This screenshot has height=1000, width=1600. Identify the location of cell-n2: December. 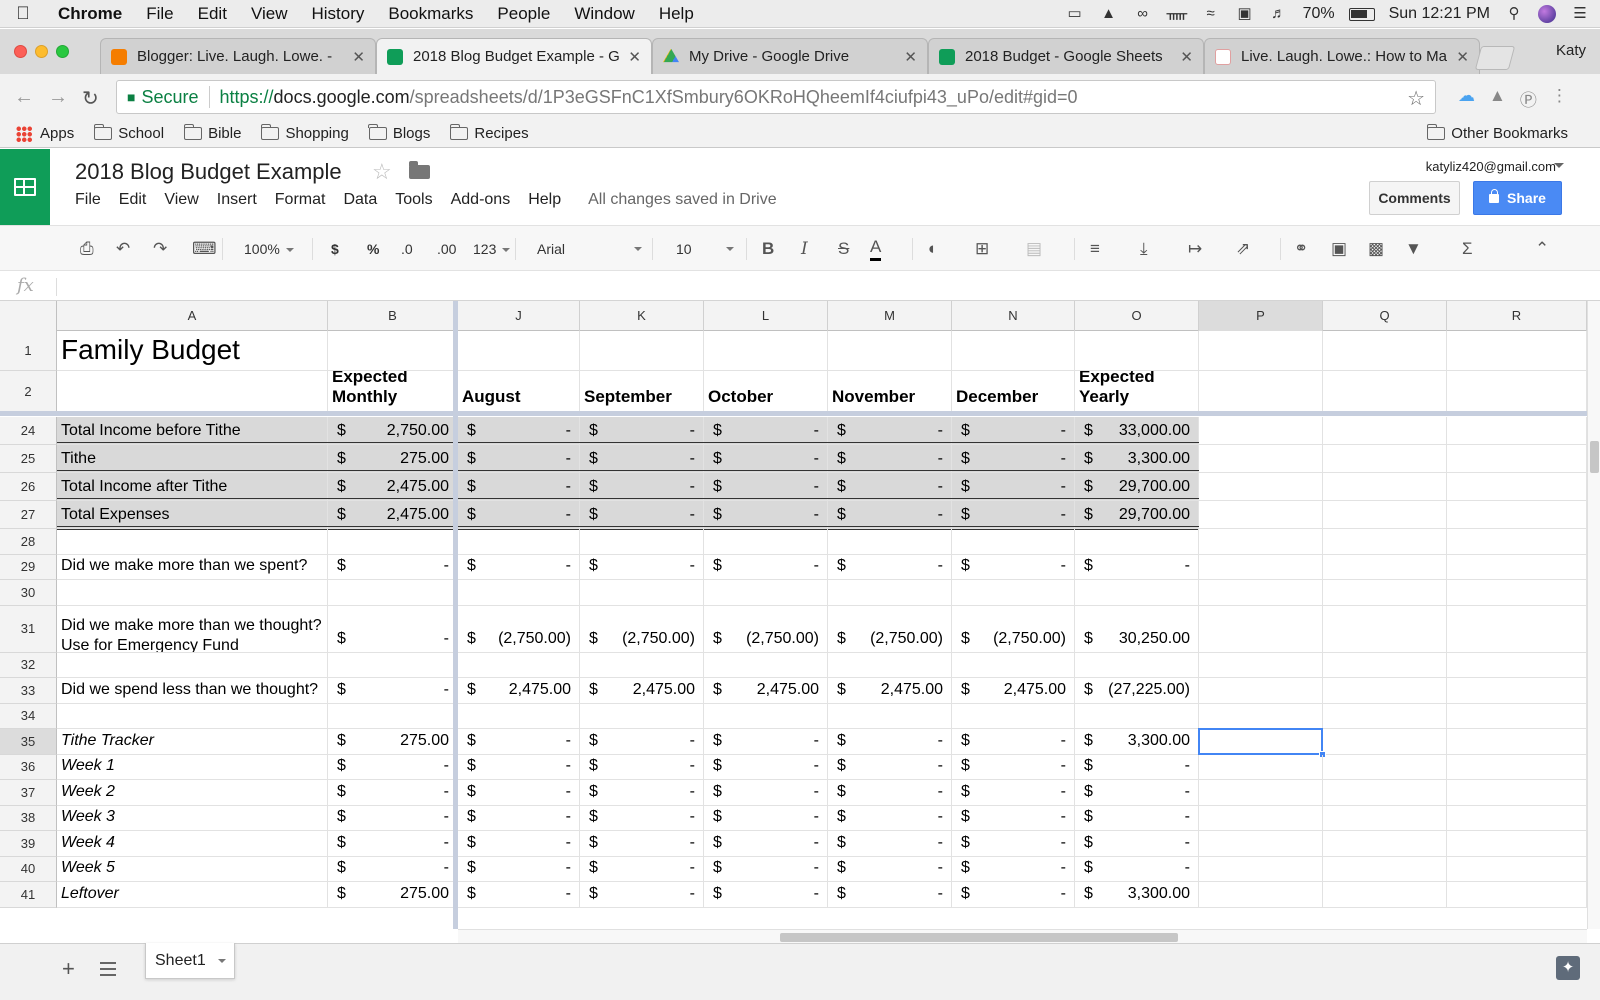
(1013, 391).